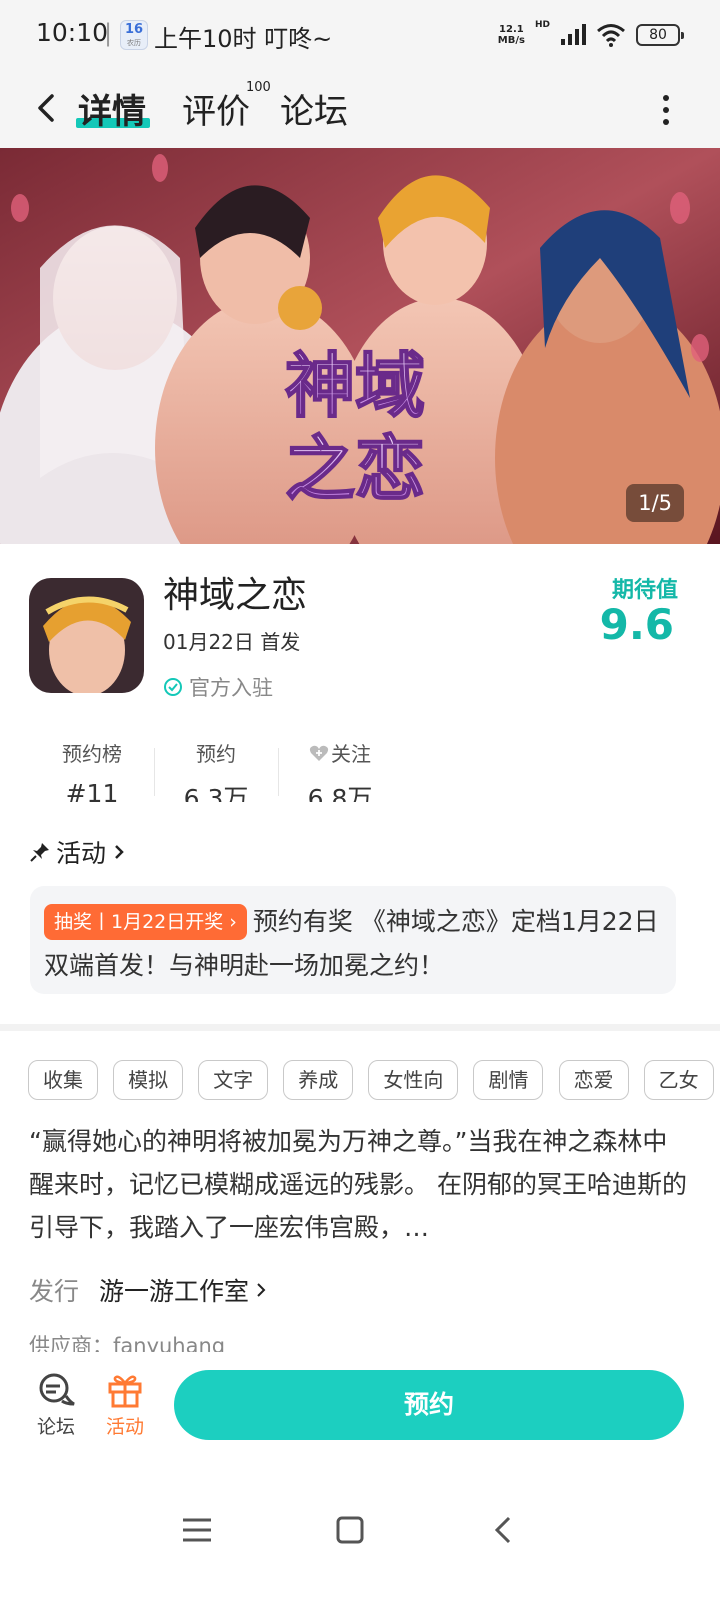  Describe the element at coordinates (511, 29) in the screenshot. I see `net-speed-value: 12.1` at that location.